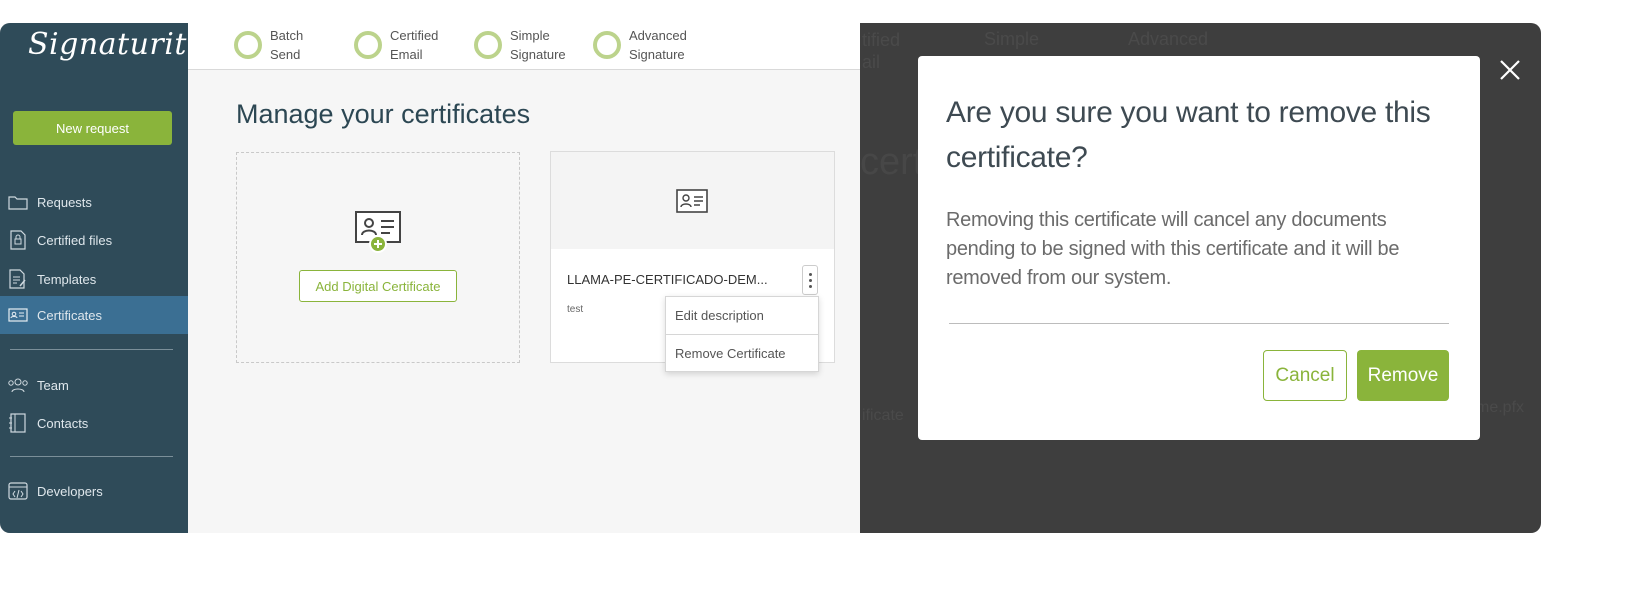  Describe the element at coordinates (107, 44) in the screenshot. I see `signaturit-logo: Signaturit` at that location.